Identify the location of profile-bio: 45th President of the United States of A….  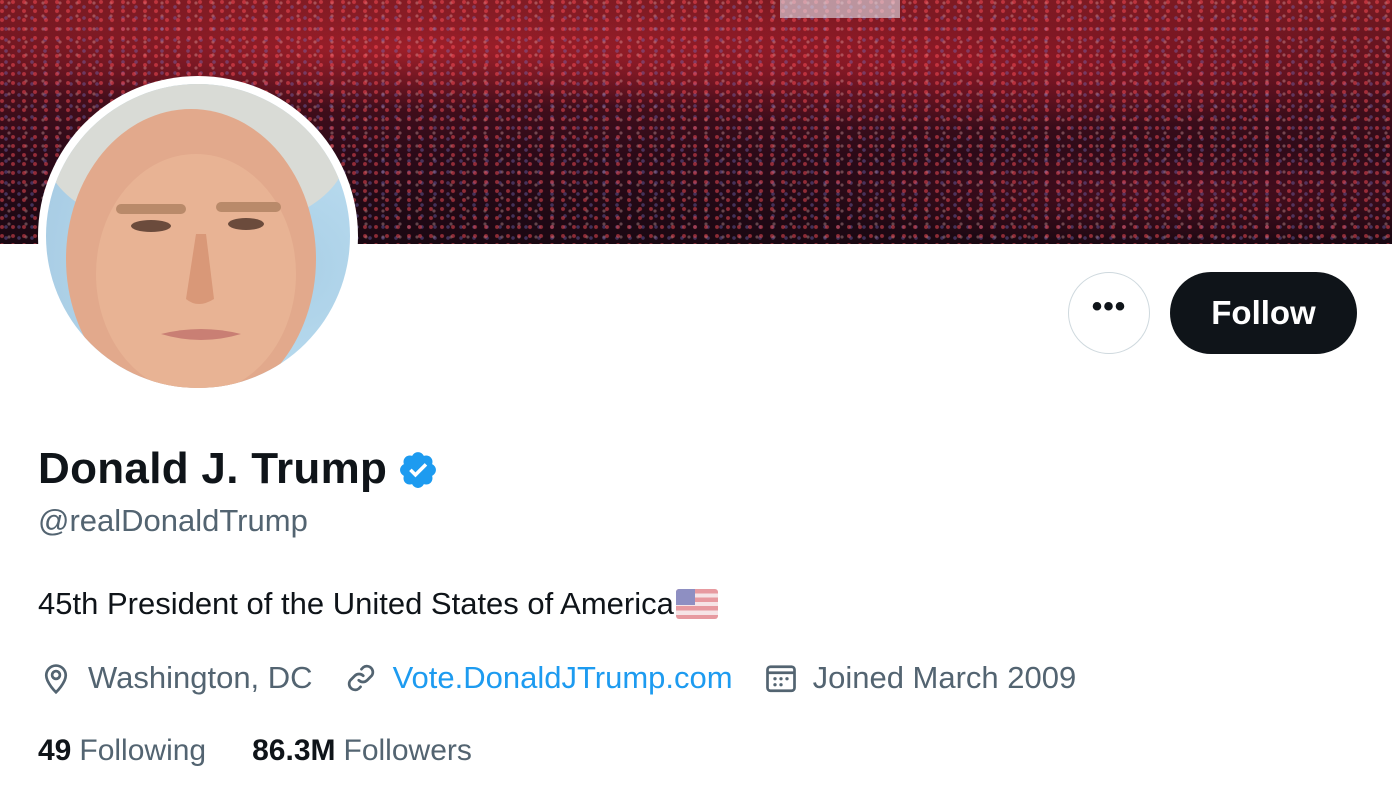
(378, 604).